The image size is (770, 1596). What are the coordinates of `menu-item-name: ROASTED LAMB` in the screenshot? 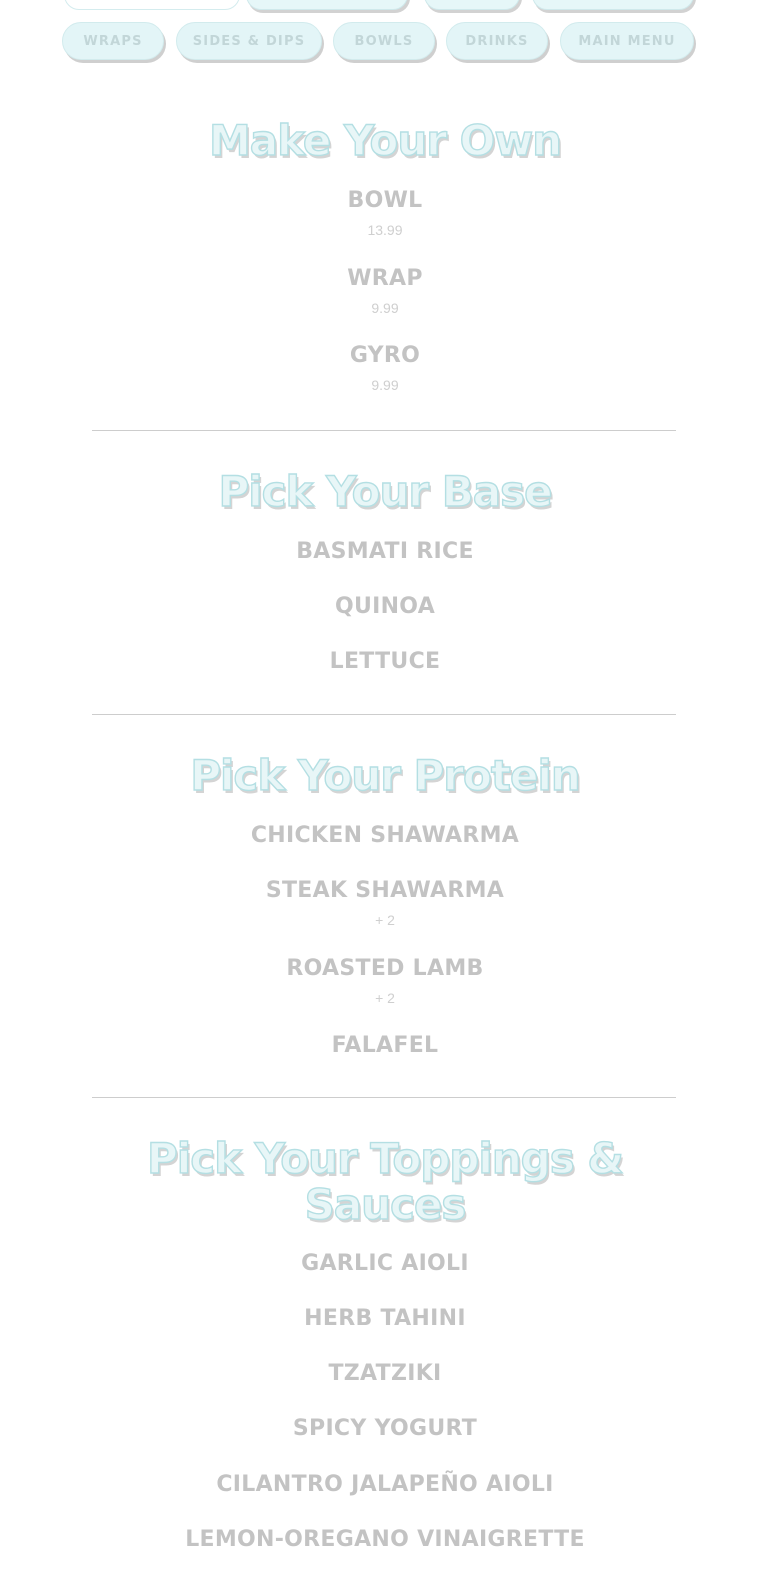 It's located at (385, 968).